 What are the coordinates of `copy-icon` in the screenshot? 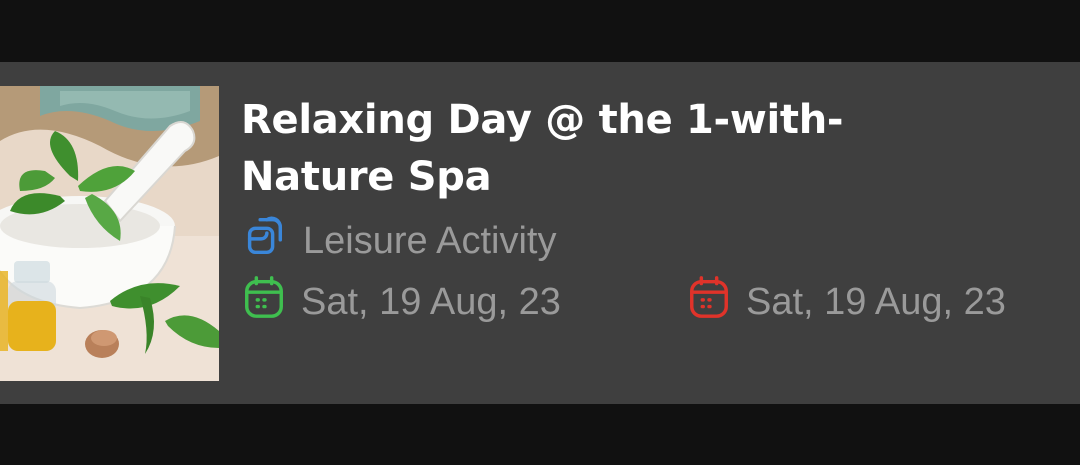 It's located at (264, 241).